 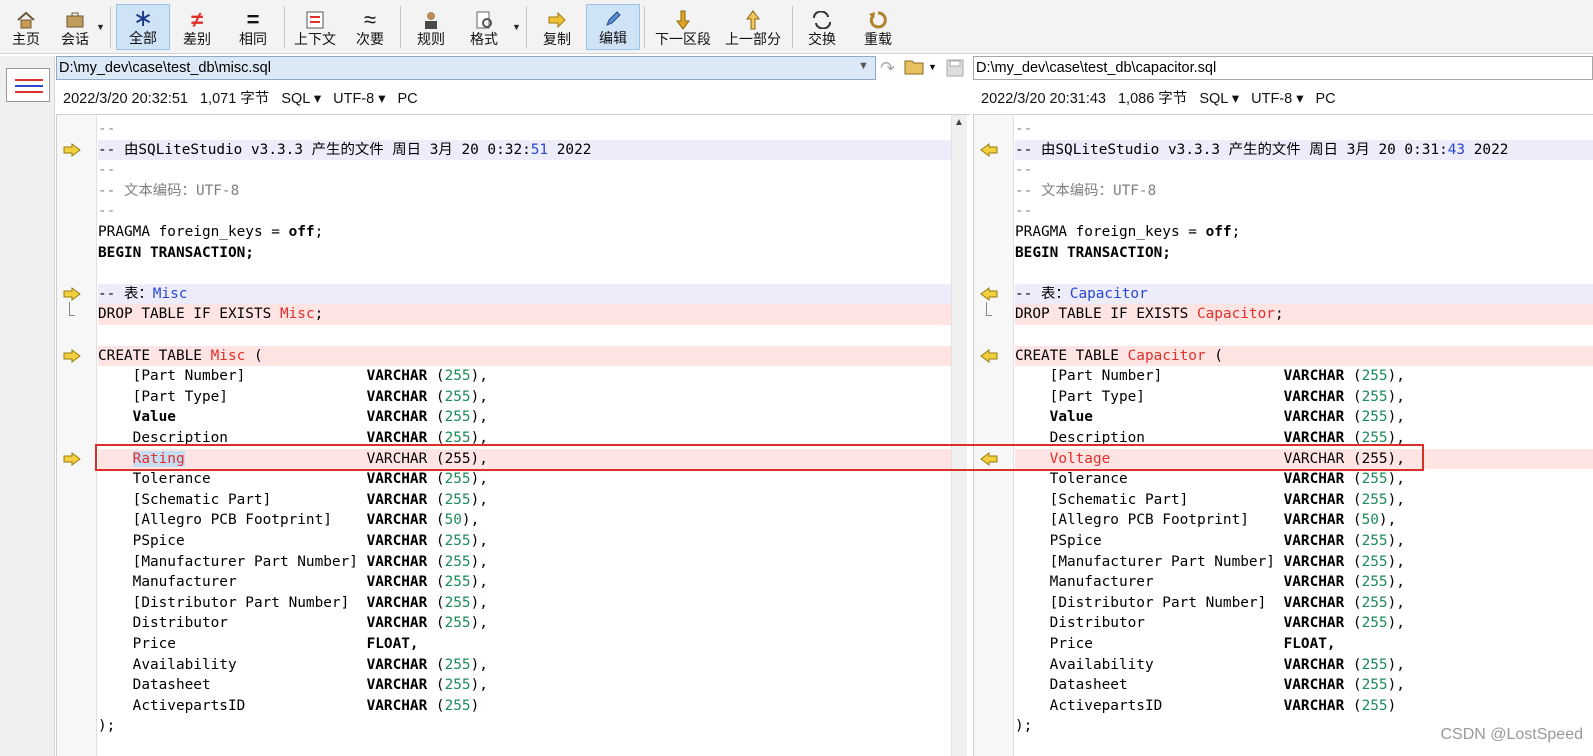 I want to click on code-token: PRAGMA foreign_keys =, so click(x=1110, y=232).